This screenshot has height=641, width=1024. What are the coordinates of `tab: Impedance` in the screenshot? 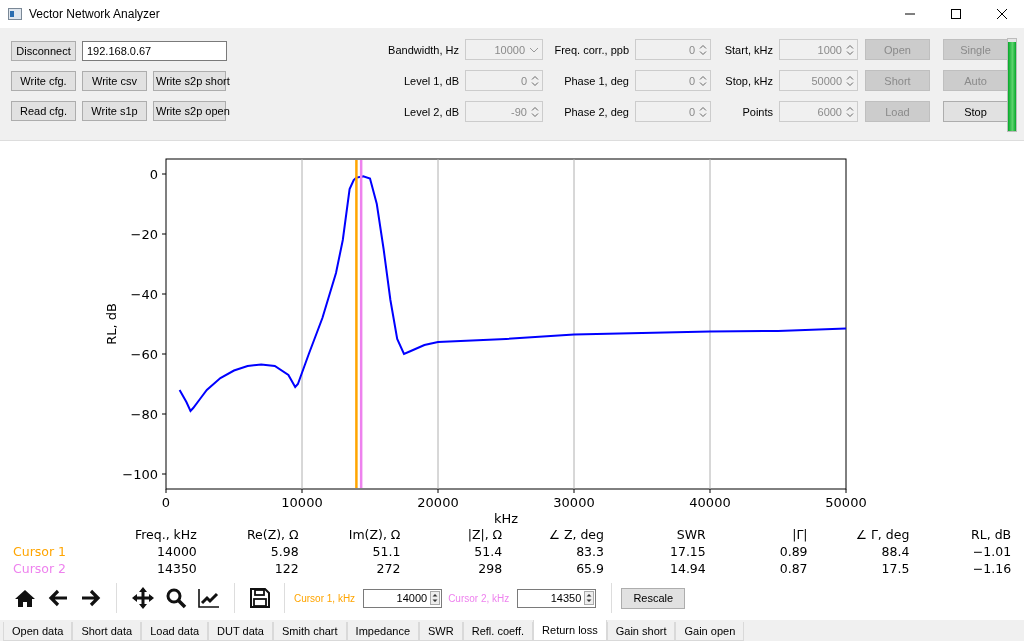 It's located at (383, 631).